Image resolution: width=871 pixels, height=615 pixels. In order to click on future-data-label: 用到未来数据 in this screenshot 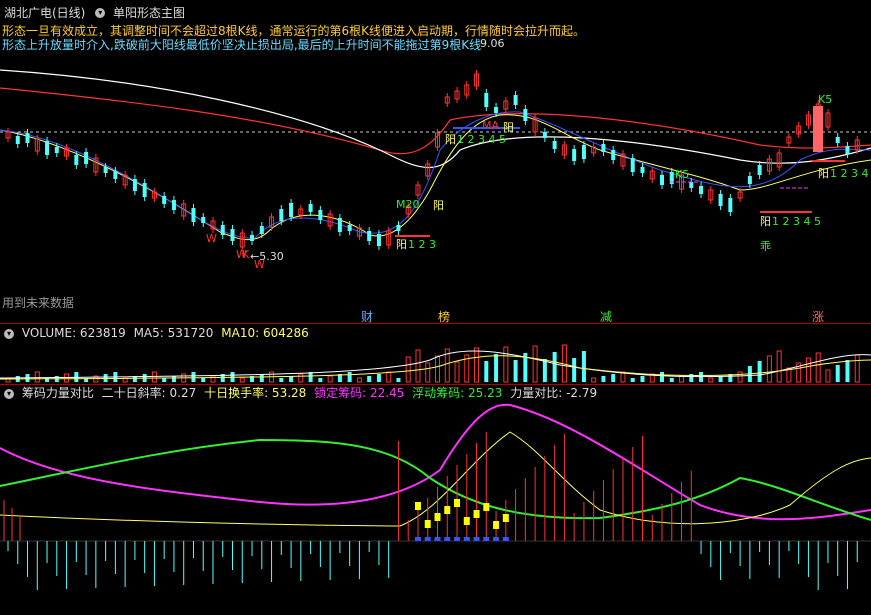, I will do `click(38, 303)`.